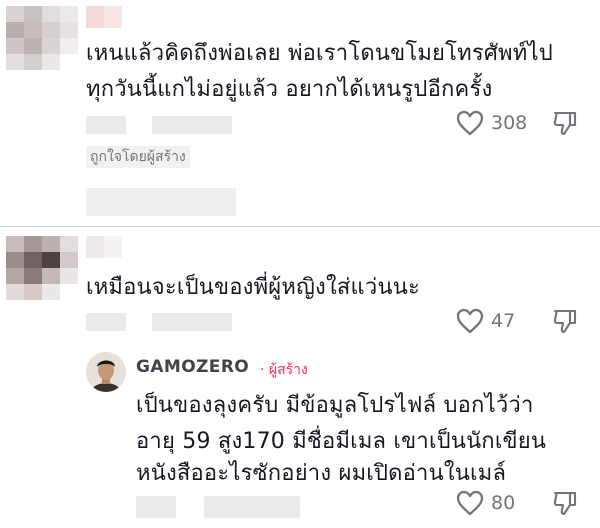 This screenshot has width=600, height=528. Describe the element at coordinates (138, 157) in the screenshot. I see `liked-by-creator-badge: ถูกใจโดยผู้สร้าง` at that location.